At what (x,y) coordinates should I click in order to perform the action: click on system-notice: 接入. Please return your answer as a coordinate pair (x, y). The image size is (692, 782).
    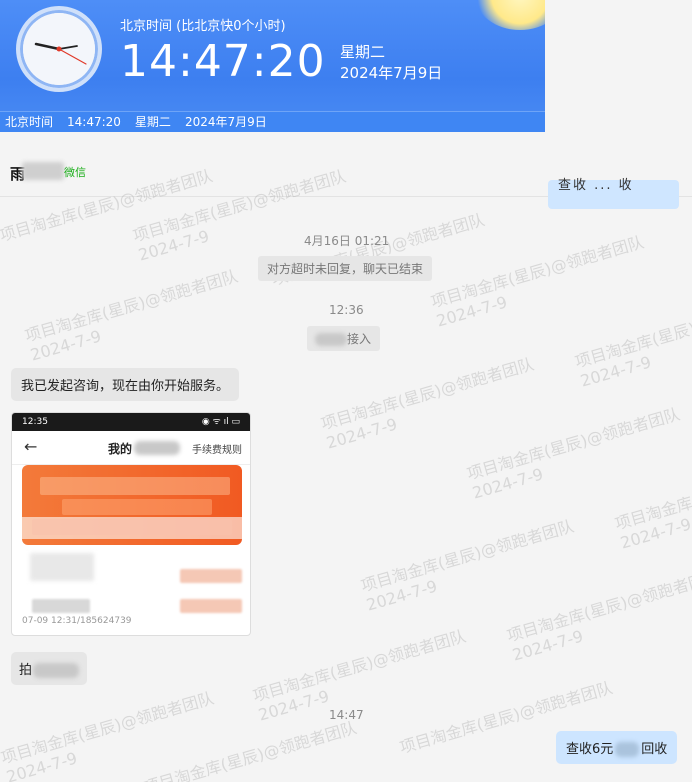
    Looking at the image, I should click on (344, 338).